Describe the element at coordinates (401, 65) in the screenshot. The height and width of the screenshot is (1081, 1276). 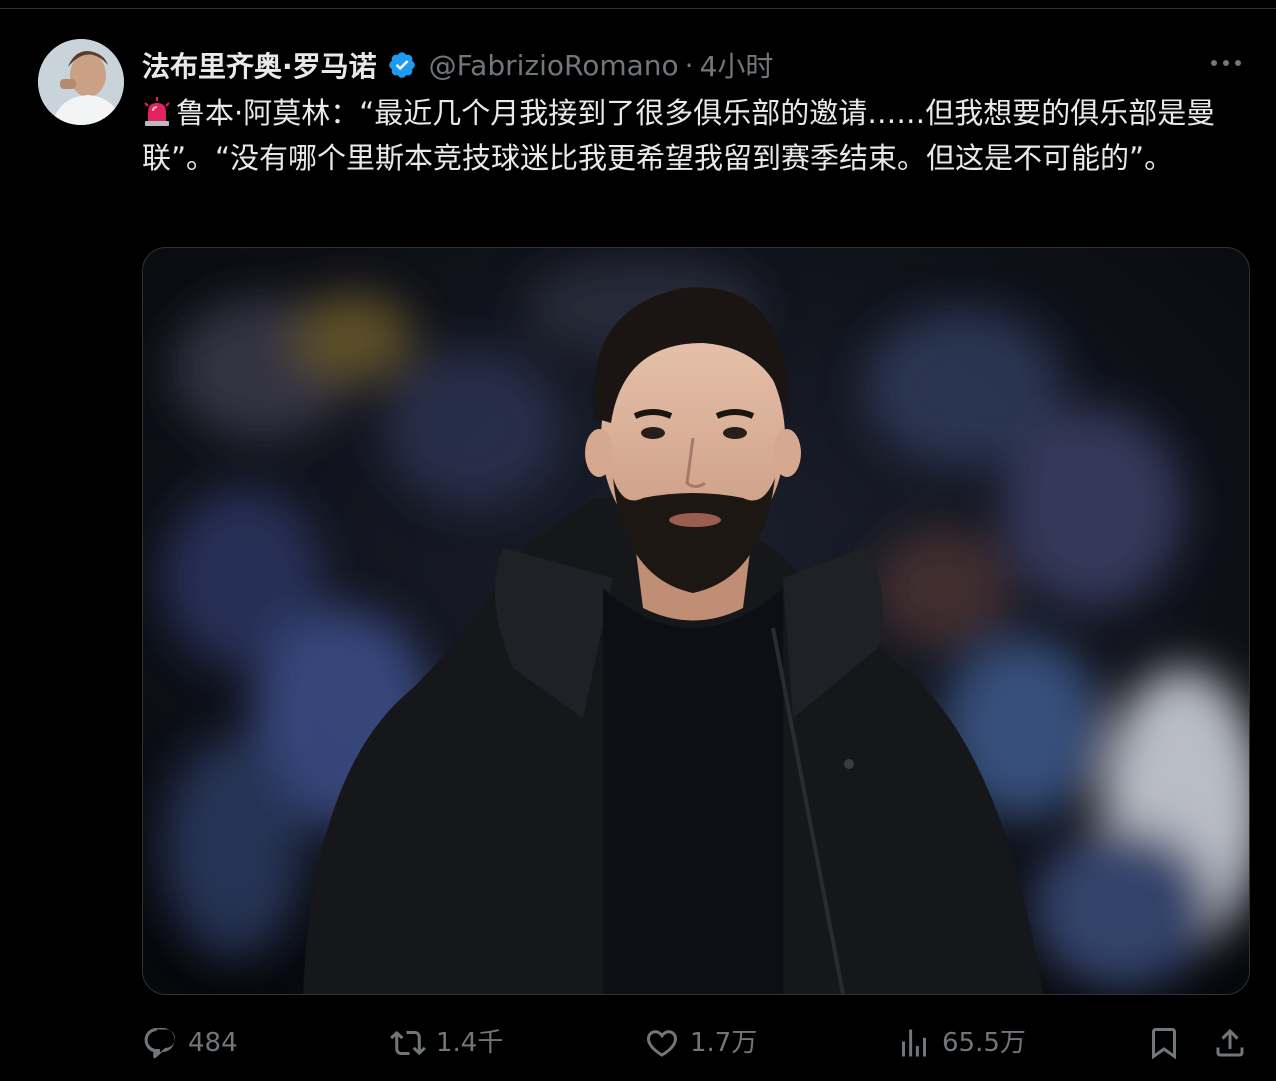
I see `verified-badge-icon` at that location.